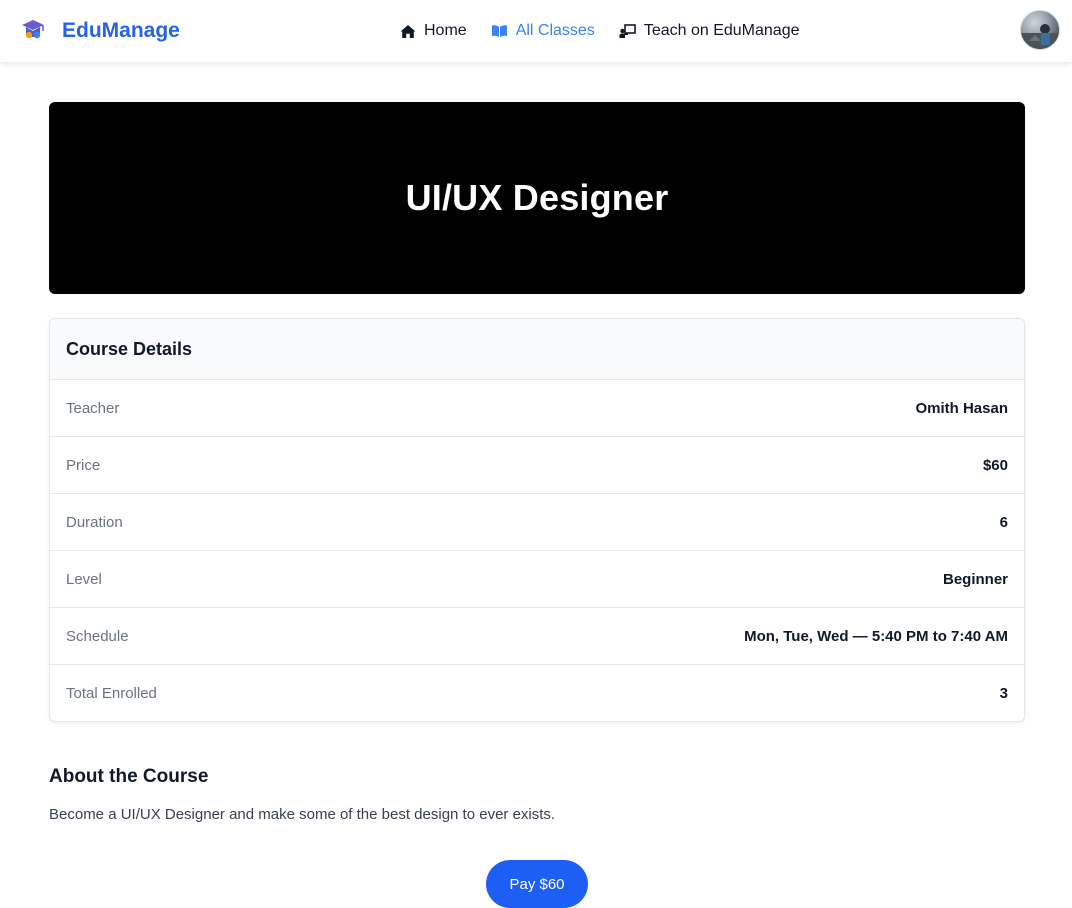 This screenshot has width=1072, height=908. What do you see at coordinates (537, 693) in the screenshot?
I see `detail-row-total-enrolled: Total Enrolled 3` at bounding box center [537, 693].